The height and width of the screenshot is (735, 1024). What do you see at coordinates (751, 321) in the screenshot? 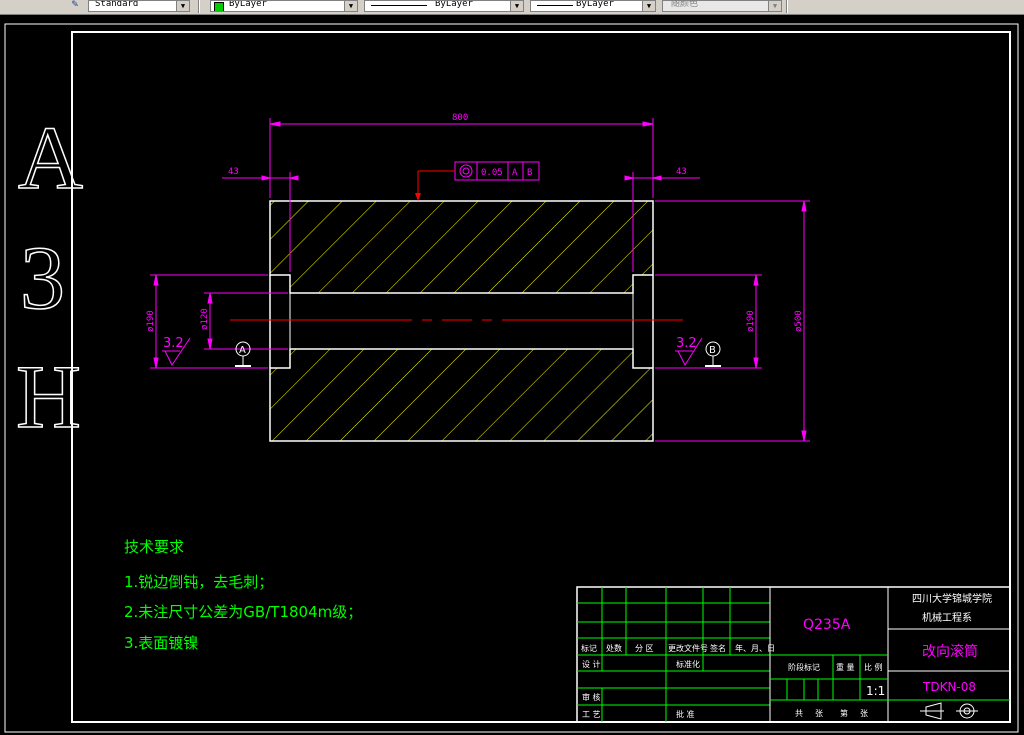
I see `dim-bore-right: ø190` at bounding box center [751, 321].